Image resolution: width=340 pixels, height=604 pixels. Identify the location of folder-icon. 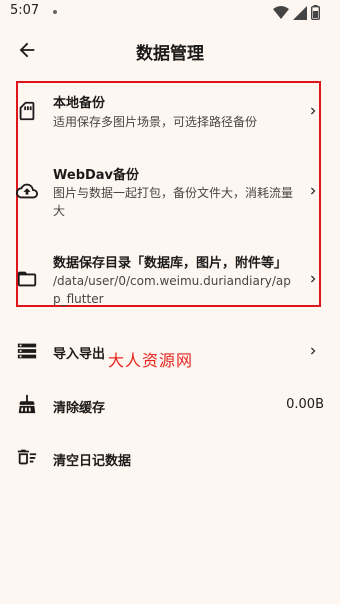
(27, 279).